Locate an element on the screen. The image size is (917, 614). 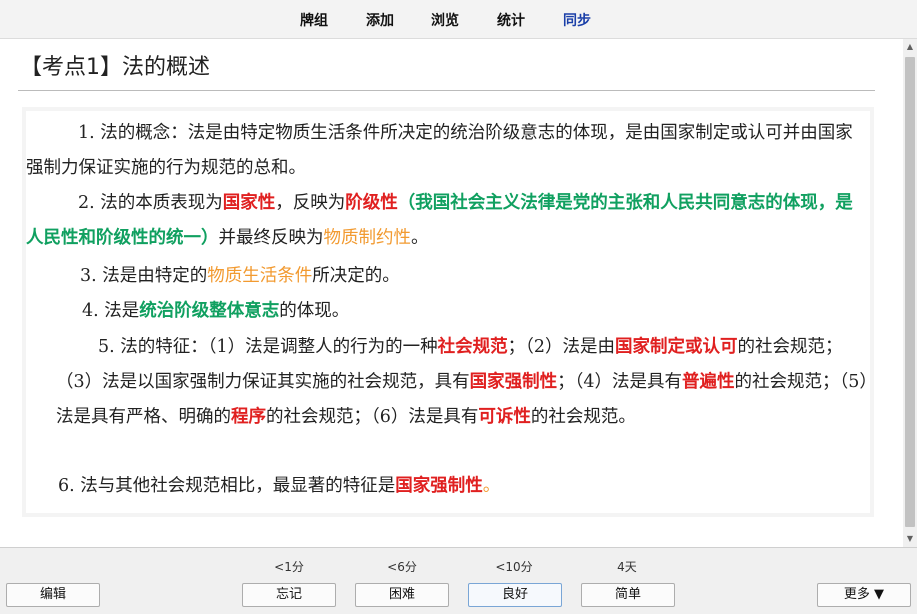
top-menu-bar: 牌组 添加 浏览 统计 同步 is located at coordinates (458, 19).